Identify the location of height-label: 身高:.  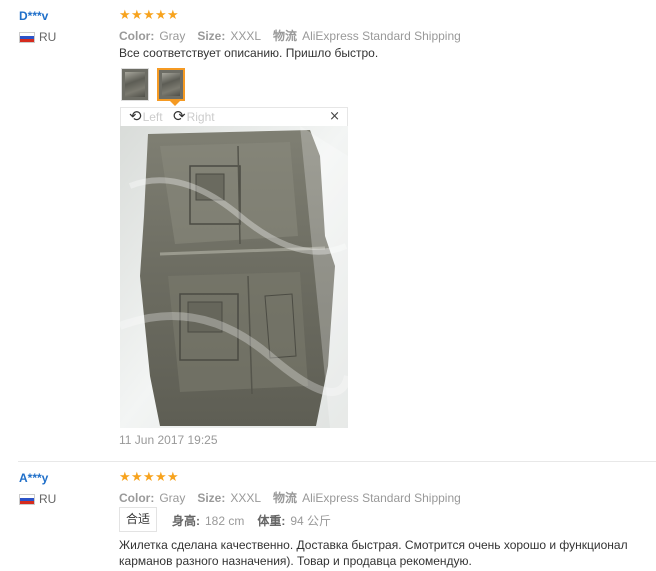
(186, 521).